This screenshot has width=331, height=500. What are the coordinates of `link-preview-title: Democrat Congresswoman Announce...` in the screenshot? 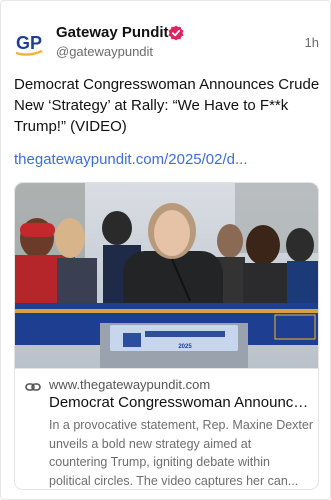 It's located at (180, 403).